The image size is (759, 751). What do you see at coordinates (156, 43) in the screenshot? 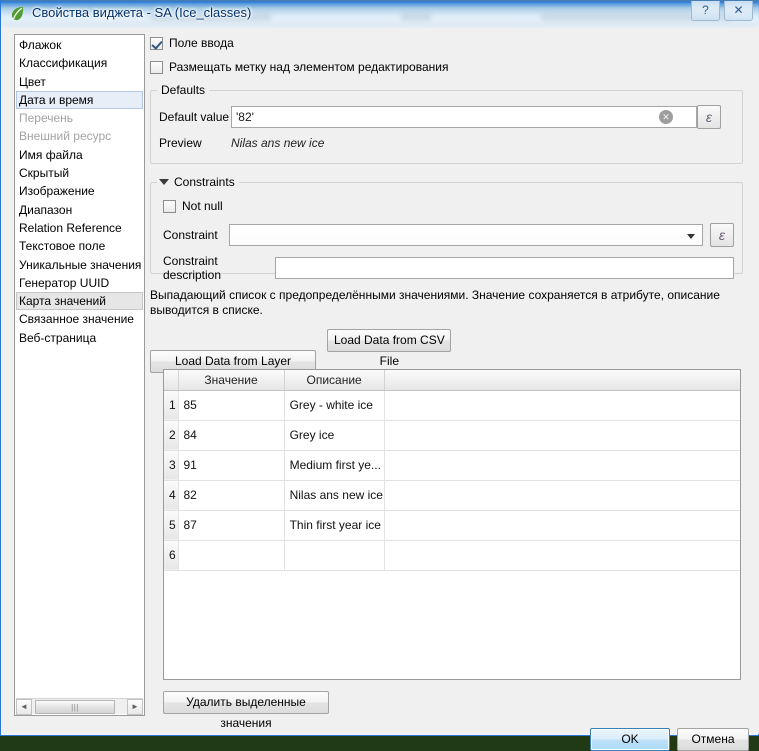
I see `editable-checkbox` at bounding box center [156, 43].